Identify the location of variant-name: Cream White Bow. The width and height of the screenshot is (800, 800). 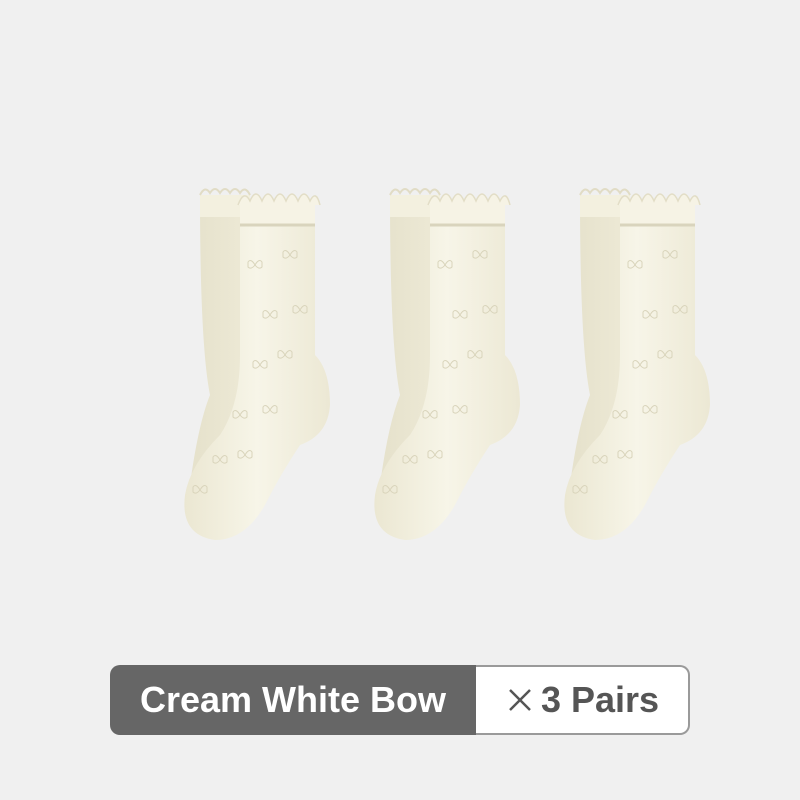
(293, 700).